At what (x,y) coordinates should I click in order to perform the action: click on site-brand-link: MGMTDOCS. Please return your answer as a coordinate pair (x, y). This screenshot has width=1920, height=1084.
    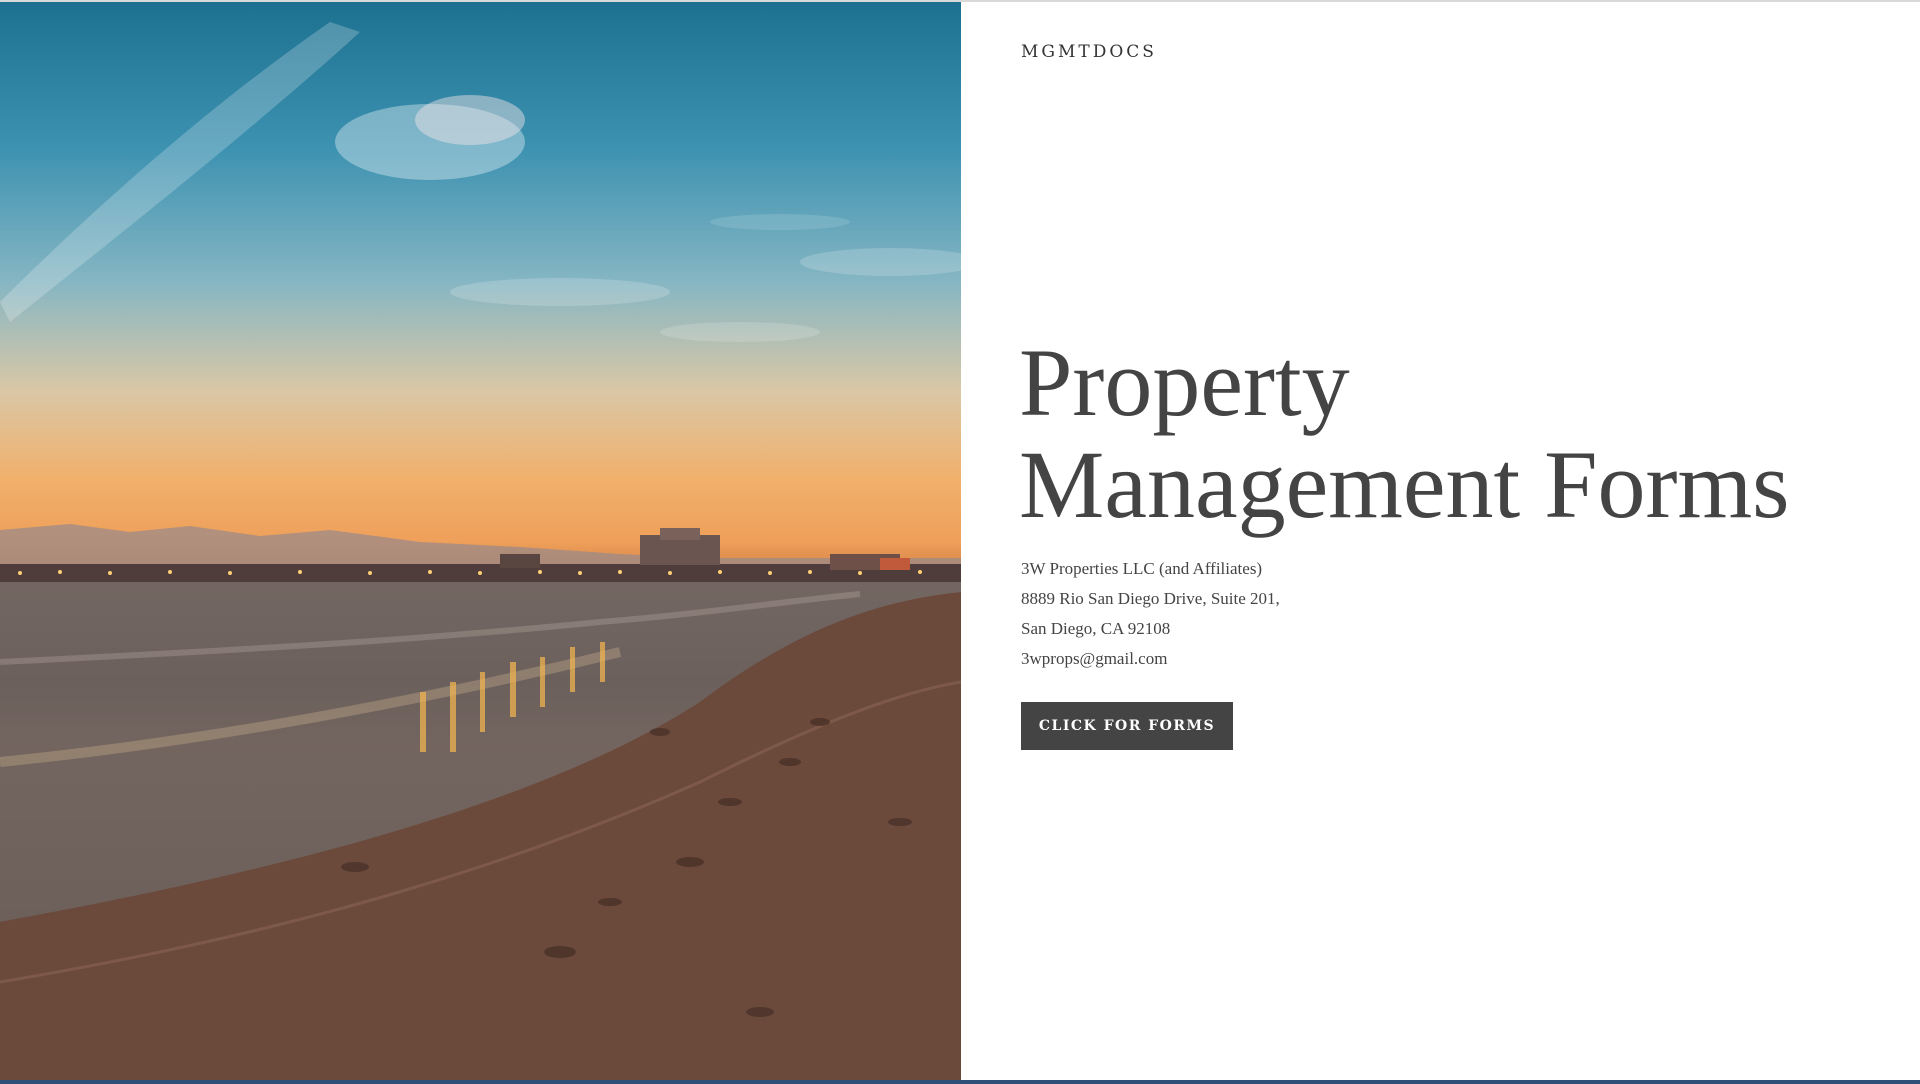
    Looking at the image, I should click on (1089, 52).